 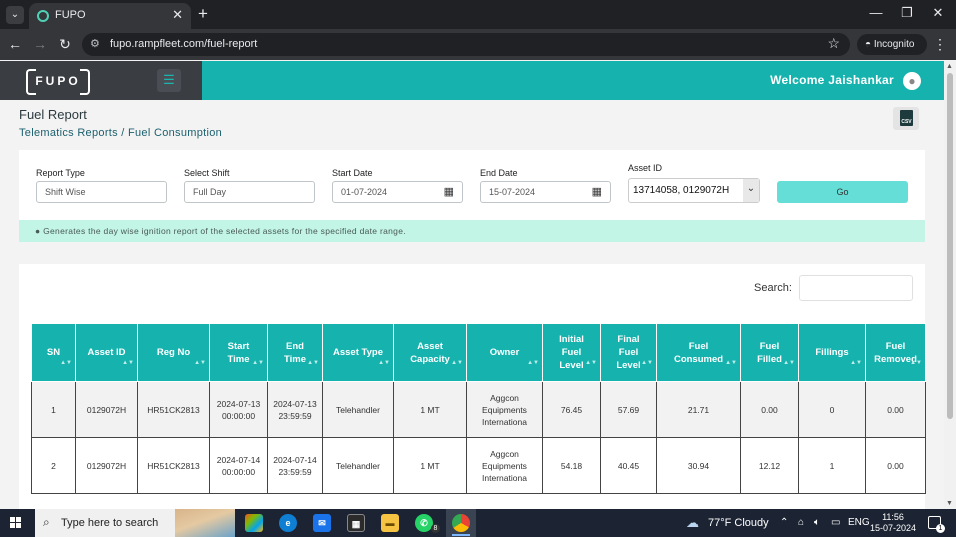 I want to click on tab-close-icon: ✕, so click(x=177, y=15).